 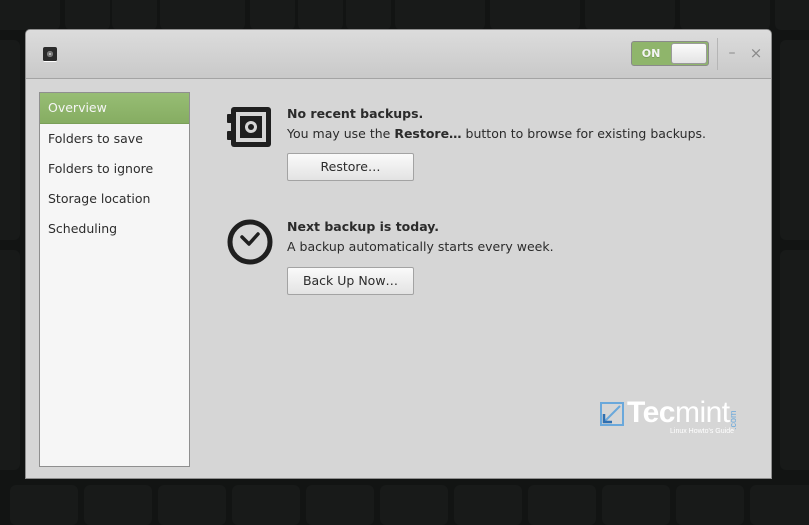 What do you see at coordinates (114, 169) in the screenshot?
I see `sidebar-item-folders-to-ignore: Folders to ignore` at bounding box center [114, 169].